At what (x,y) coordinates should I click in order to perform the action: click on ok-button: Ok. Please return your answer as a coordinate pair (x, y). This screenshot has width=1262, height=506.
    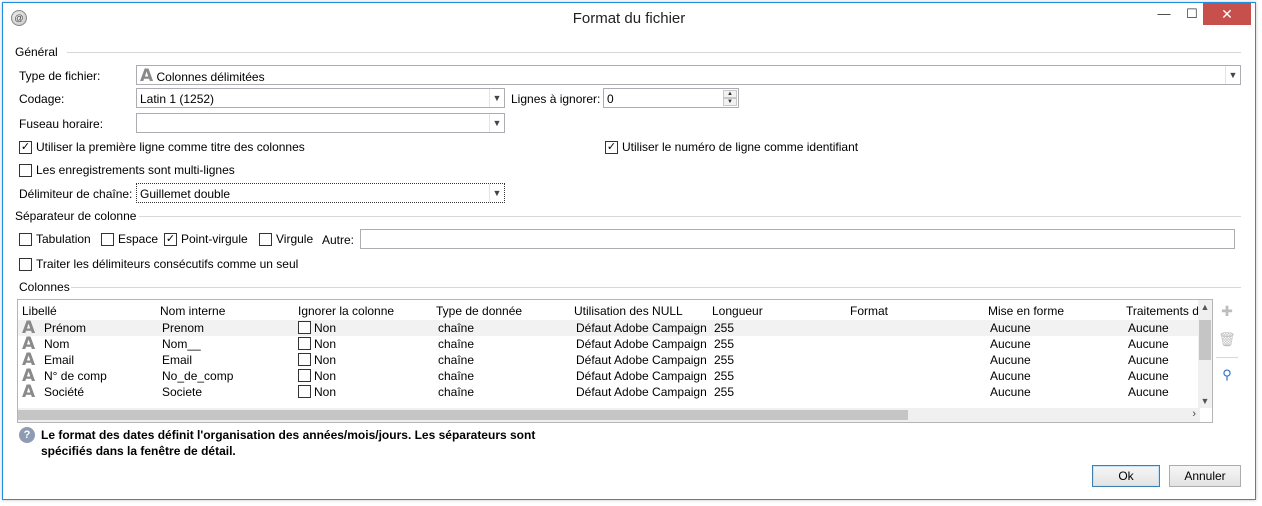
    Looking at the image, I should click on (1126, 476).